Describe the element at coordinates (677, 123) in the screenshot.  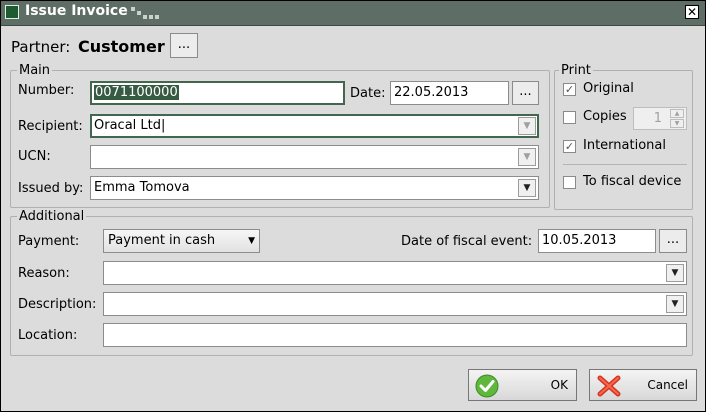
I see `spin-down-icon: ▼` at that location.